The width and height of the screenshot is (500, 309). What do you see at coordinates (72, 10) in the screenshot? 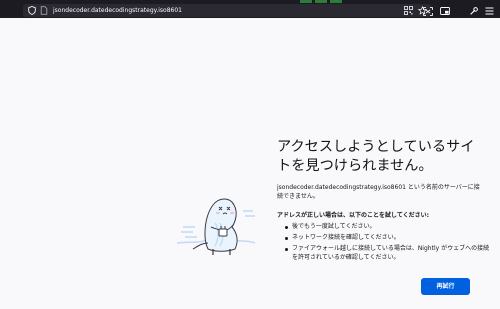
I see `url-host: jsondecoder.` at bounding box center [72, 10].